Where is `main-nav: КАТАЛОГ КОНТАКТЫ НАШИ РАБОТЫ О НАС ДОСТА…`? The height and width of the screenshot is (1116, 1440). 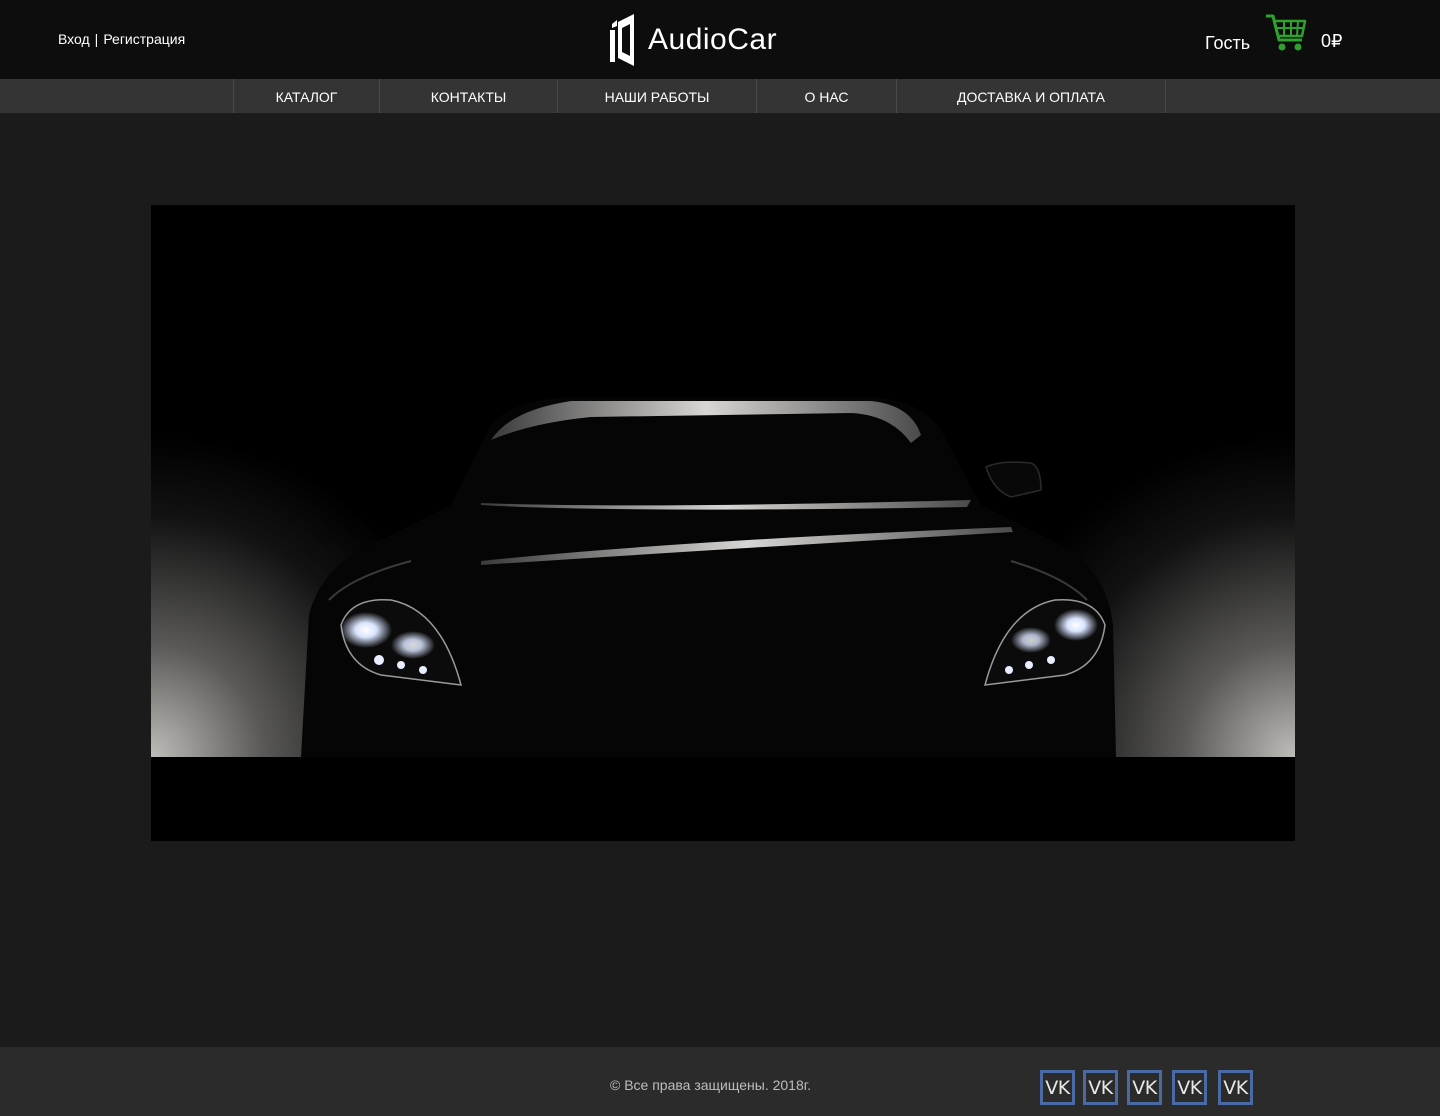
main-nav: КАТАЛОГ КОНТАКТЫ НАШИ РАБОТЫ О НАС ДОСТА… is located at coordinates (720, 96).